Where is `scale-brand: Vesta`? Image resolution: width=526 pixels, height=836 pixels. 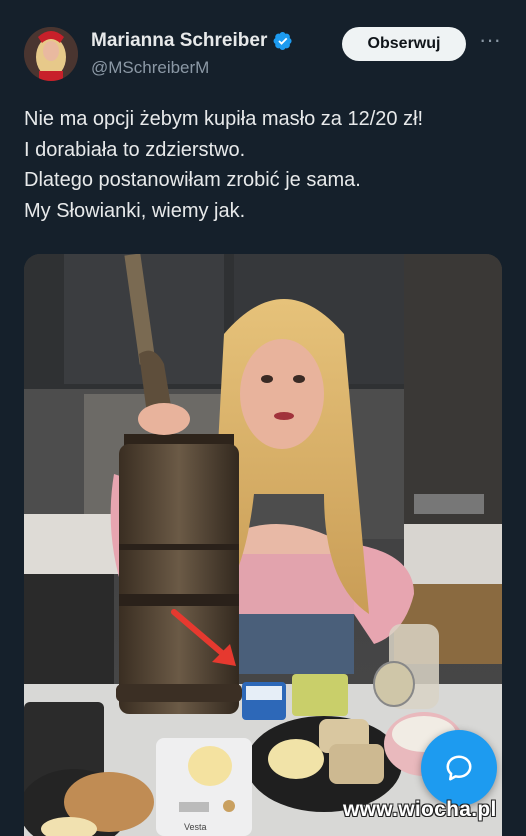
scale-brand: Vesta is located at coordinates (195, 827).